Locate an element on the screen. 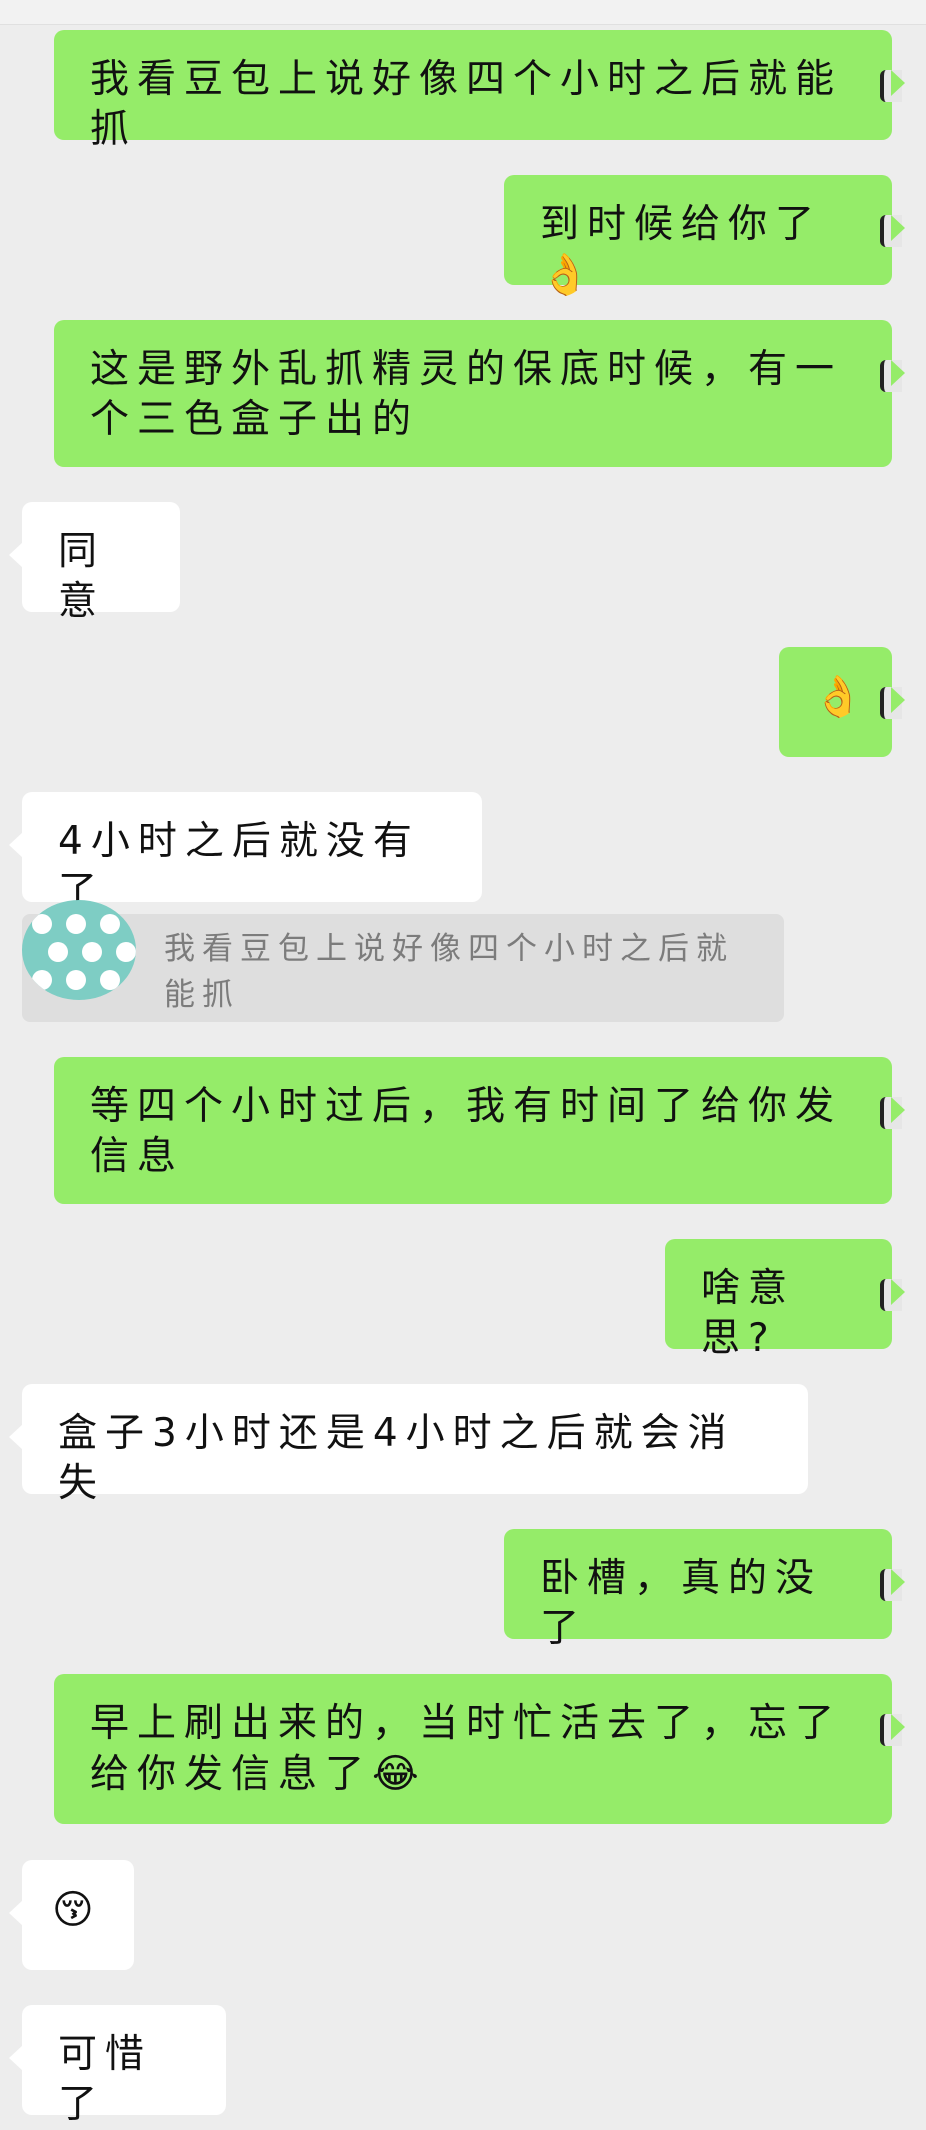 Image resolution: width=926 pixels, height=2130 pixels. message-bubble-received: 同意 is located at coordinates (94, 563).